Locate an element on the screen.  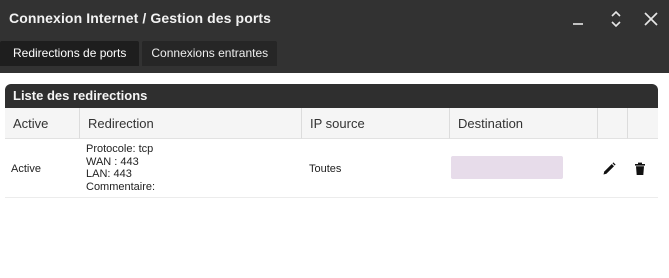
close-icon is located at coordinates (651, 19).